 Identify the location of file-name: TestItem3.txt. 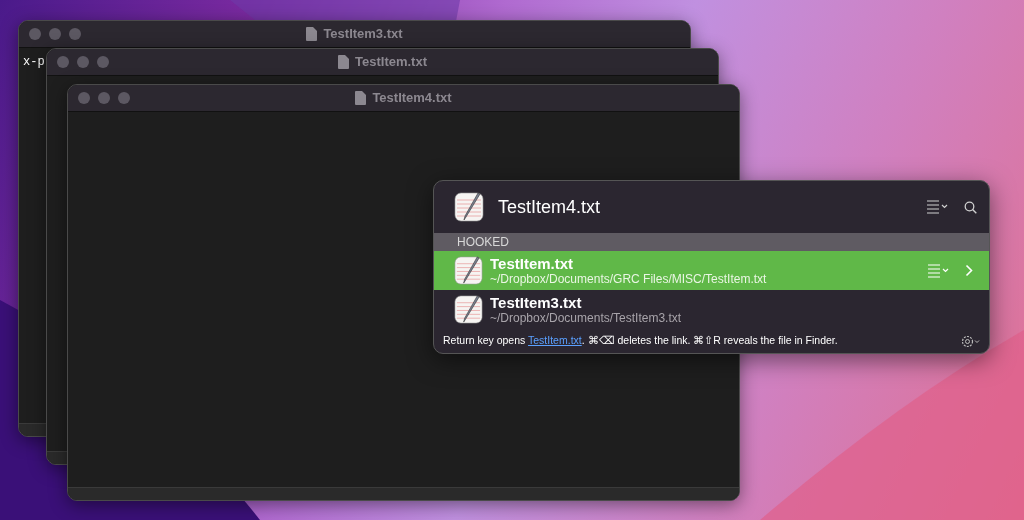
(536, 302).